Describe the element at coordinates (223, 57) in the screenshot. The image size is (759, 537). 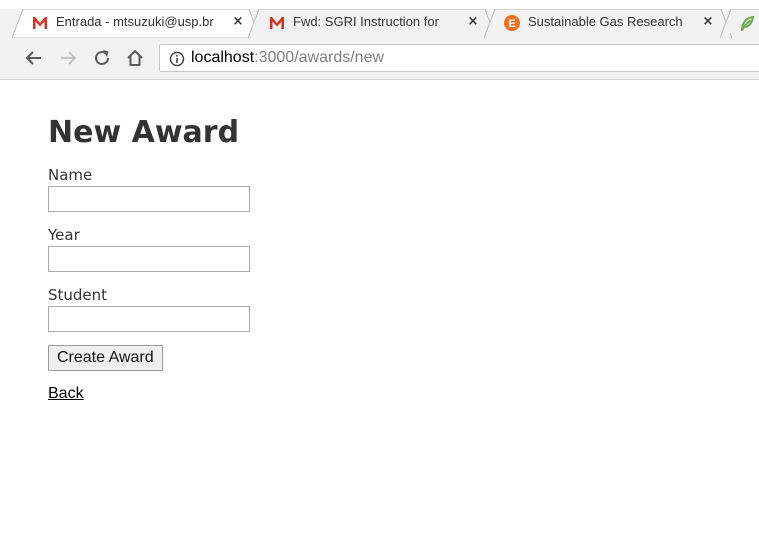
I see `url-host: localhost` at that location.